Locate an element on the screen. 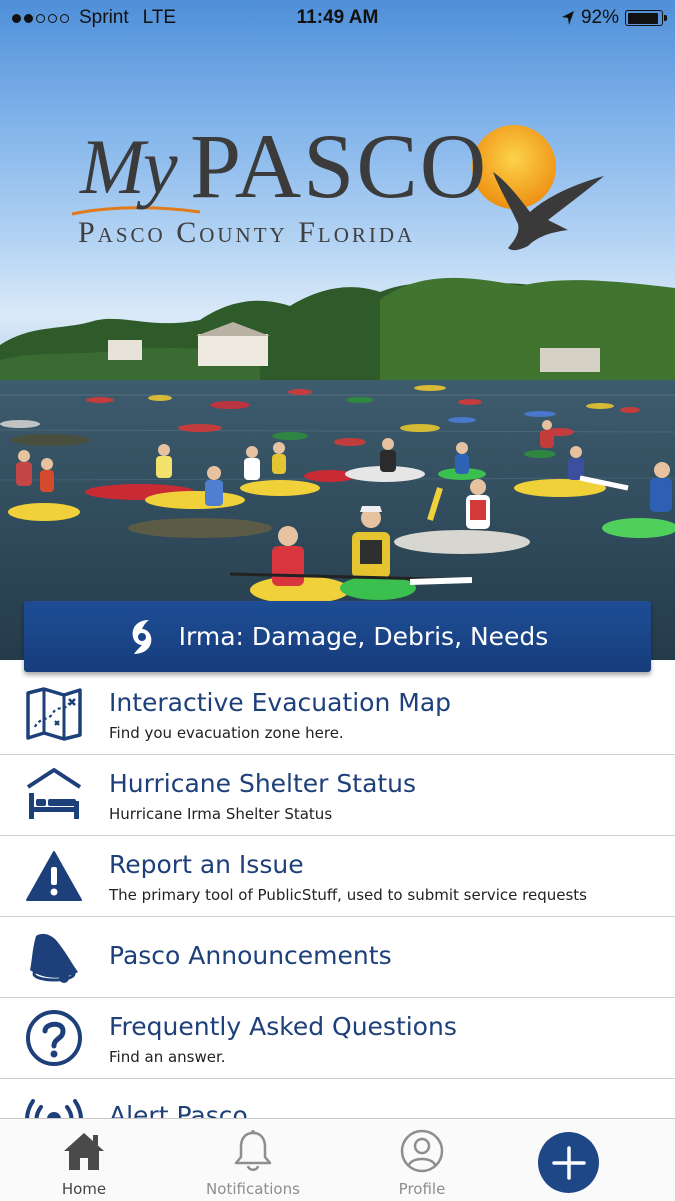 This screenshot has width=675, height=1201. network-label: LTE is located at coordinates (159, 17).